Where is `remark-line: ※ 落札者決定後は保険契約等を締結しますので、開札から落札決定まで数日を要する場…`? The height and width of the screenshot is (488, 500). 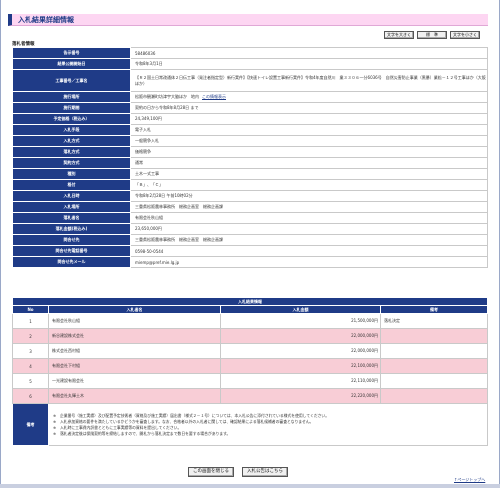
remark-line: ※ 落札者決定後は保険契約等を締結しますので、開札から落札決定まで数日を要する場… is located at coordinates (142, 433).